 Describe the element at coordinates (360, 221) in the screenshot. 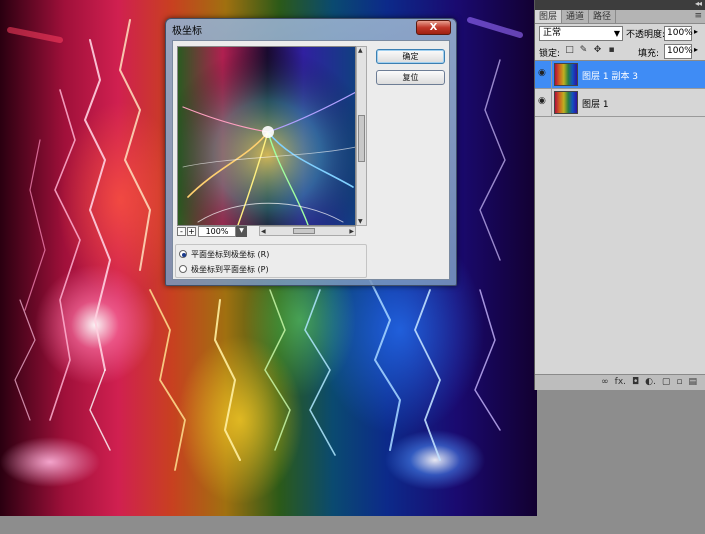

I see `scroll-down-icon: ▼` at that location.